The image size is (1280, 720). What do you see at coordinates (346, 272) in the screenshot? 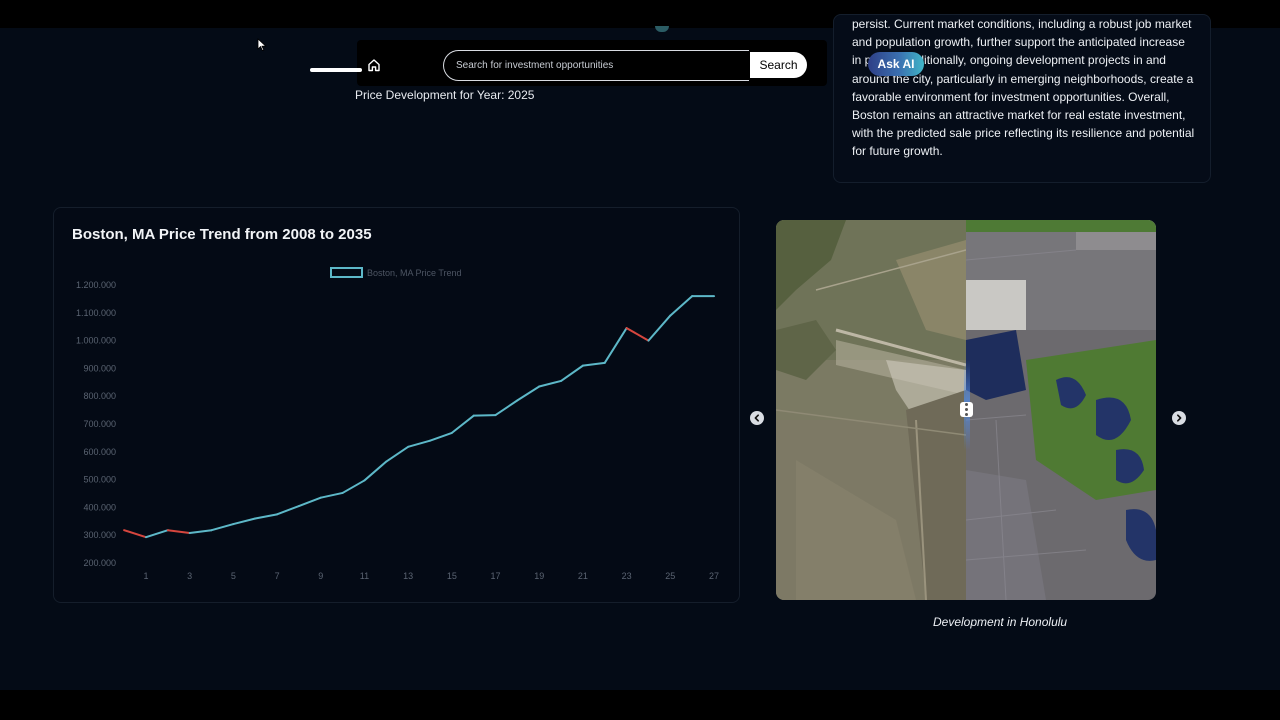
I see `legend-swatch` at bounding box center [346, 272].